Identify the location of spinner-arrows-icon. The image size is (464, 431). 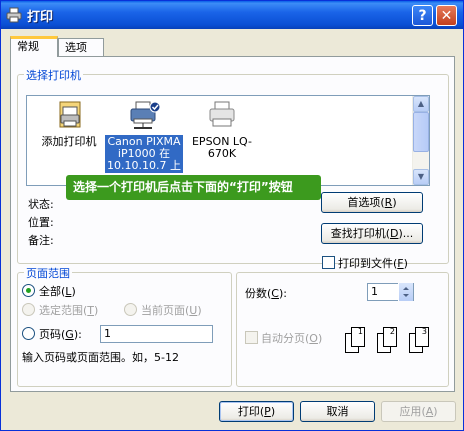
(406, 292).